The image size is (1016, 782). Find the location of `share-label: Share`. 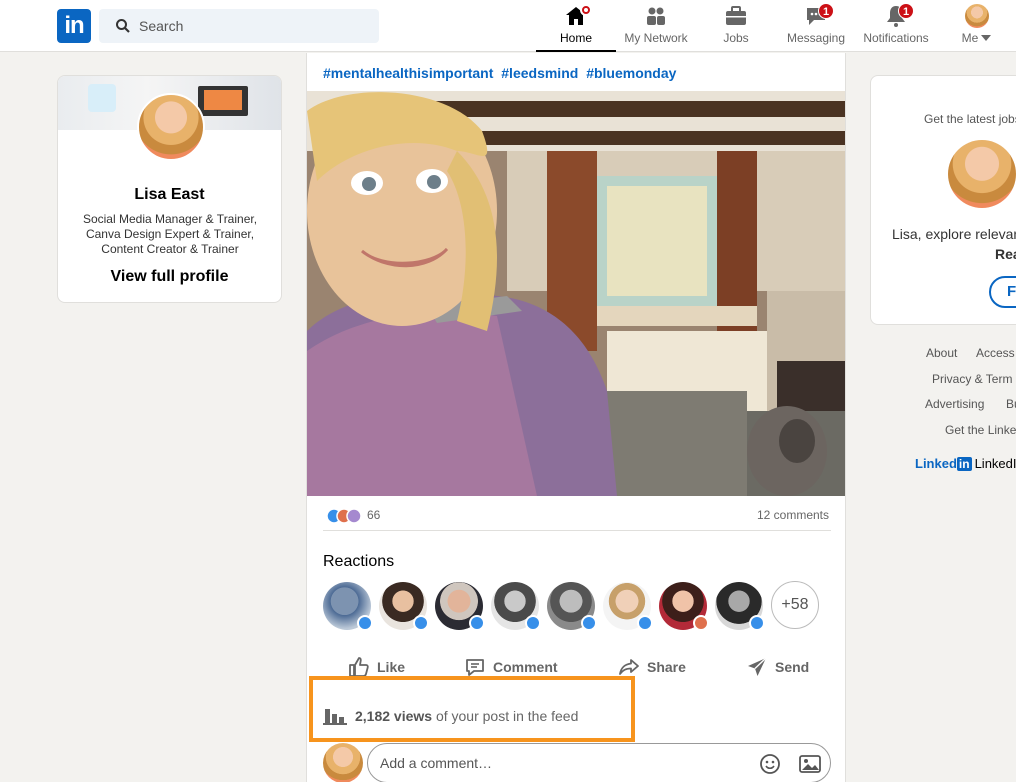

share-label: Share is located at coordinates (666, 667).